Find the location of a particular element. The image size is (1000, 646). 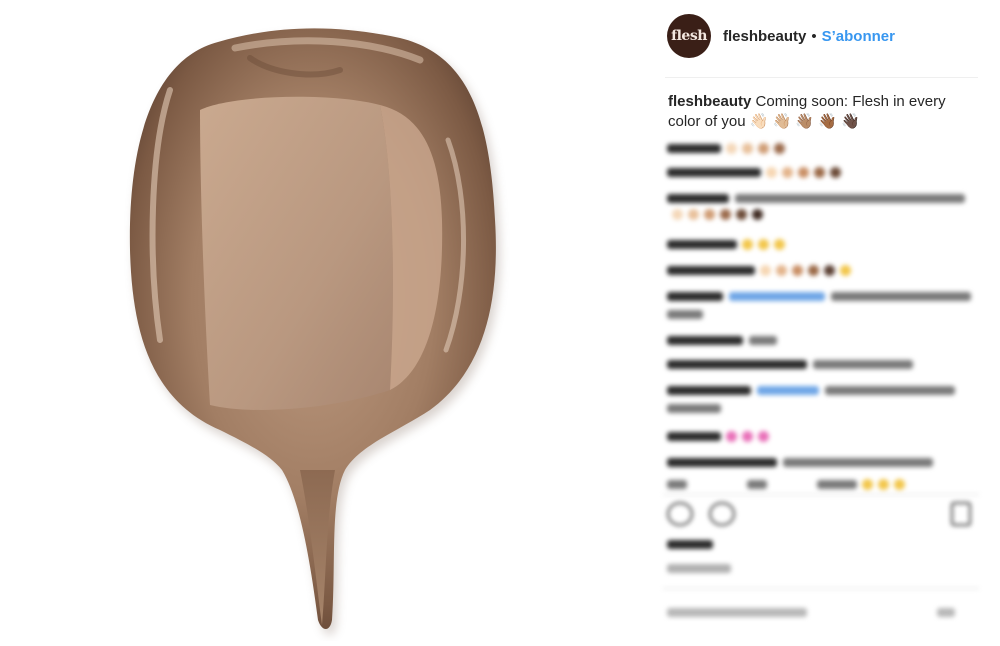

heart-icon is located at coordinates (680, 514).